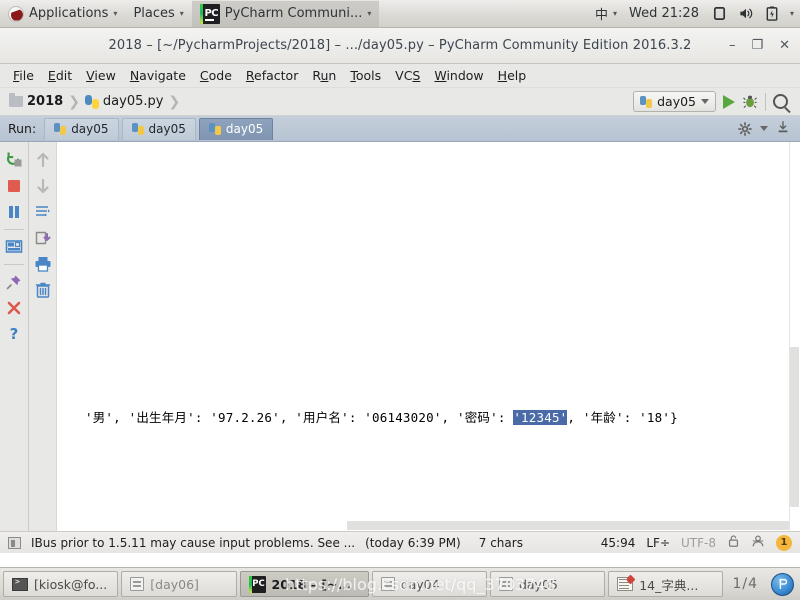 The image size is (800, 600). I want to click on console-horizontal-scrollbar, so click(568, 525).